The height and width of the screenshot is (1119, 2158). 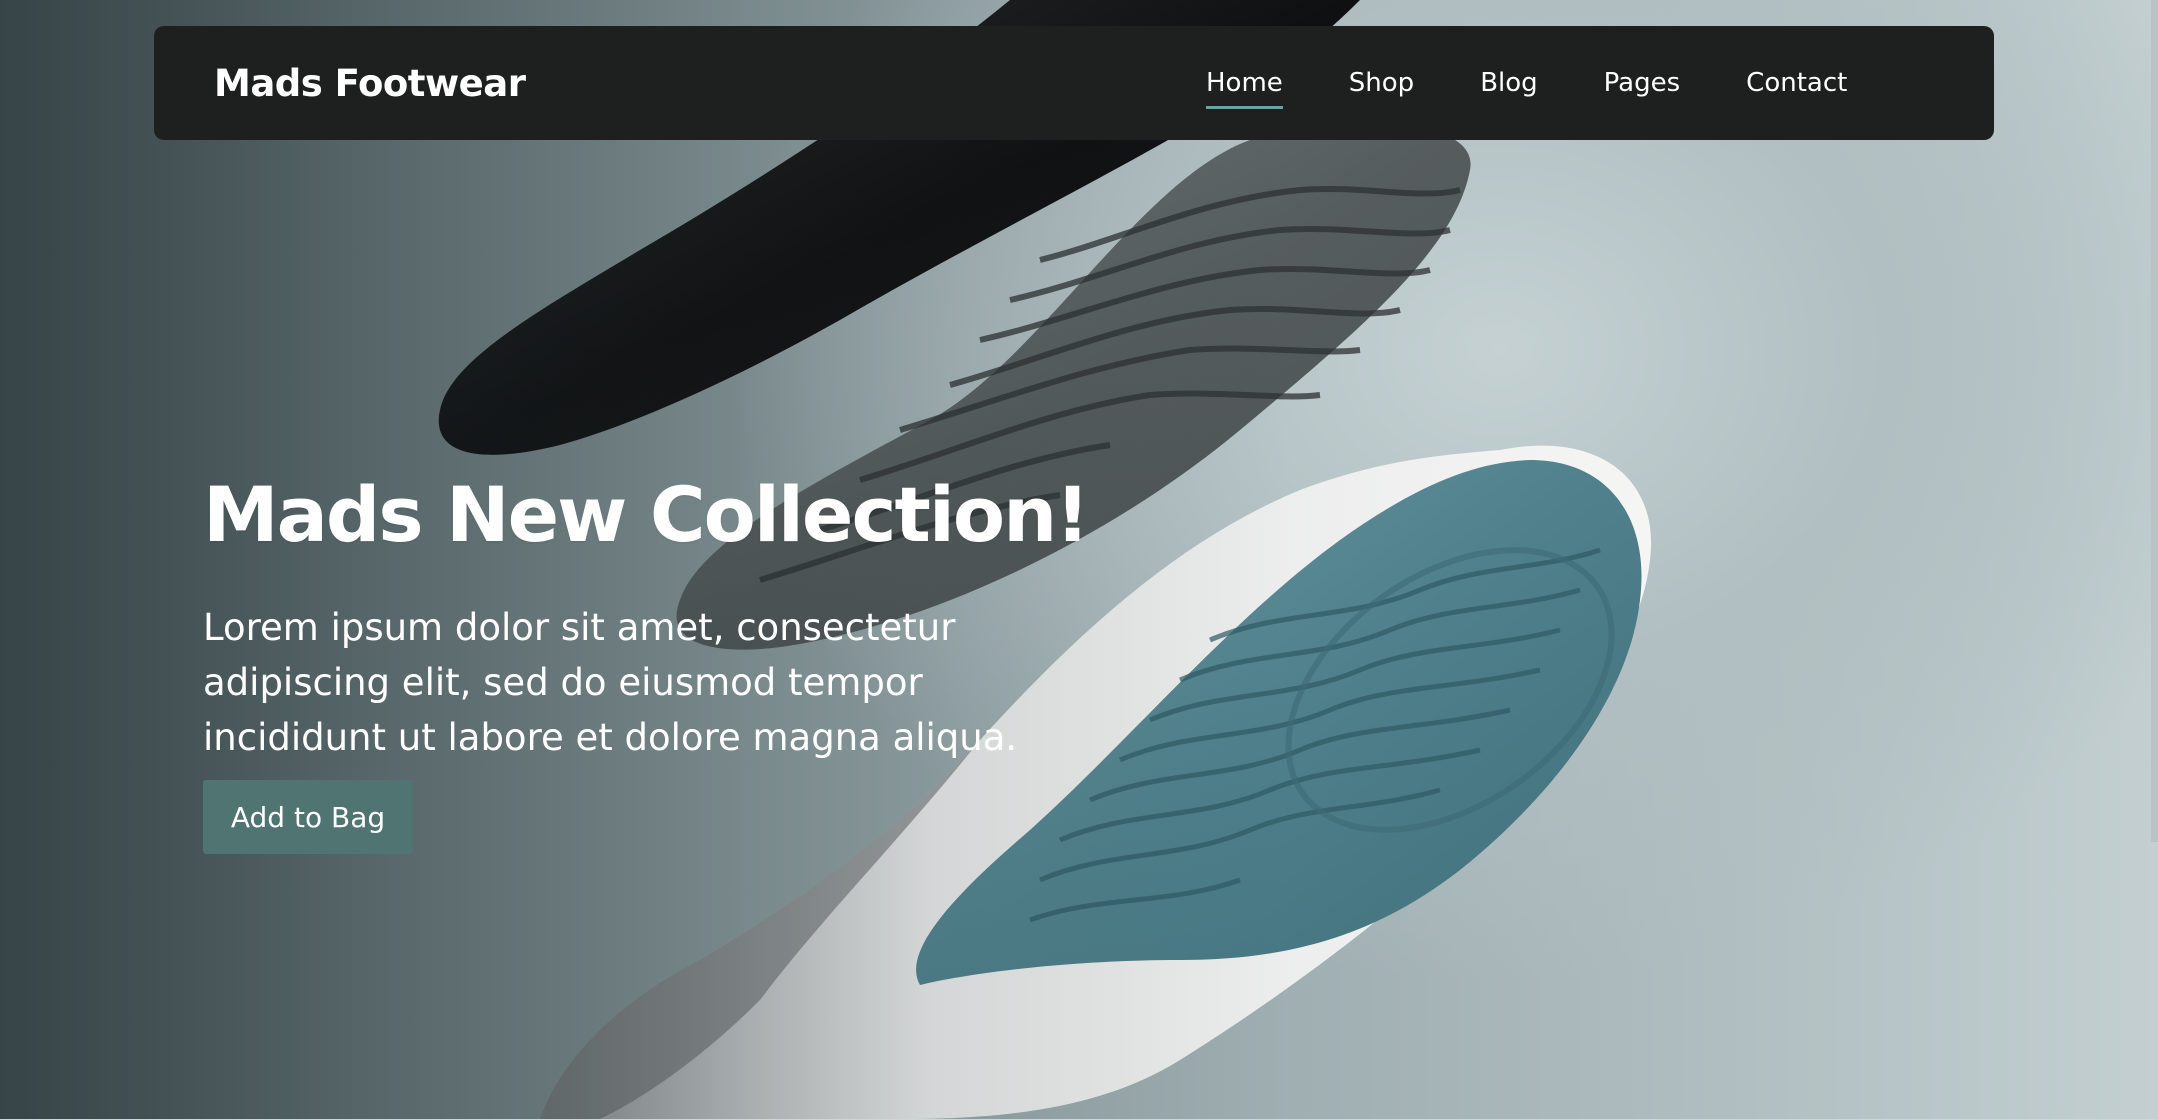 I want to click on nav-link-contact: Contact, so click(x=1796, y=83).